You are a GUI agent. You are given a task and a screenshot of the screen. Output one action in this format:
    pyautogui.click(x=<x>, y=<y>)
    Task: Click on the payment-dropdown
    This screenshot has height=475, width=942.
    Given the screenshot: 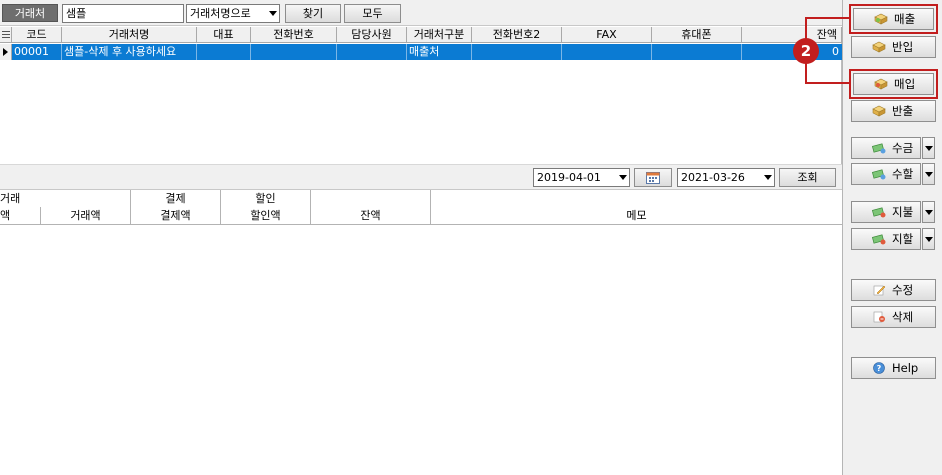 What is the action you would take?
    pyautogui.click(x=928, y=212)
    